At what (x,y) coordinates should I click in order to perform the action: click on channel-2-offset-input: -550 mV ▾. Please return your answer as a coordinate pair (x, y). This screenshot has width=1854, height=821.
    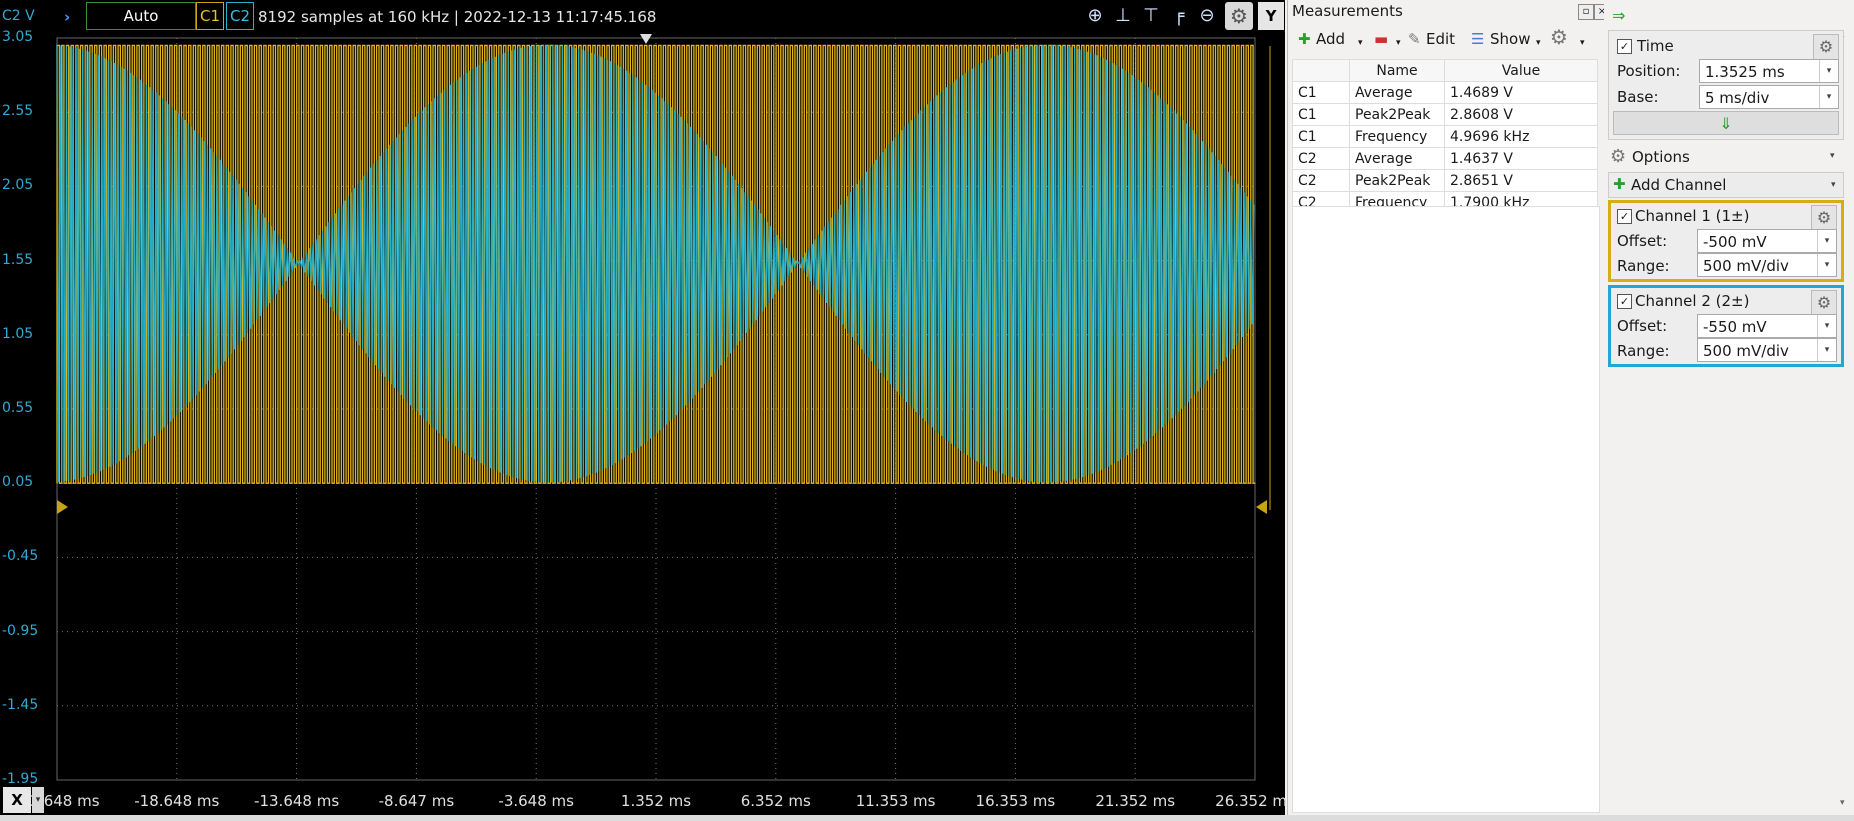
    Looking at the image, I should click on (1767, 326).